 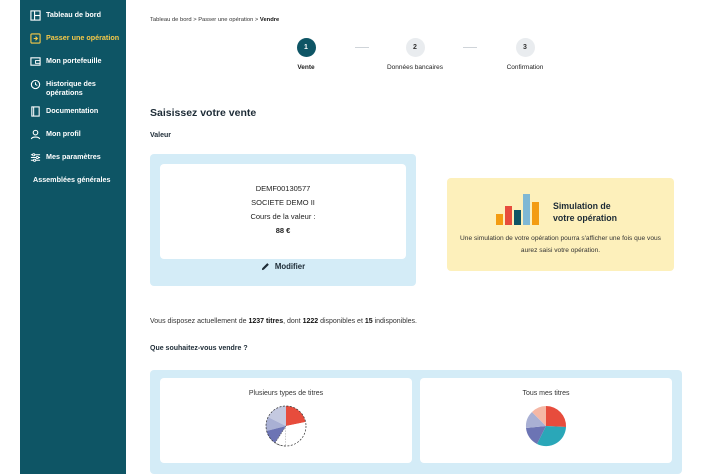 What do you see at coordinates (283, 202) in the screenshot?
I see `valeur-name: SOCIETE DEMO II` at bounding box center [283, 202].